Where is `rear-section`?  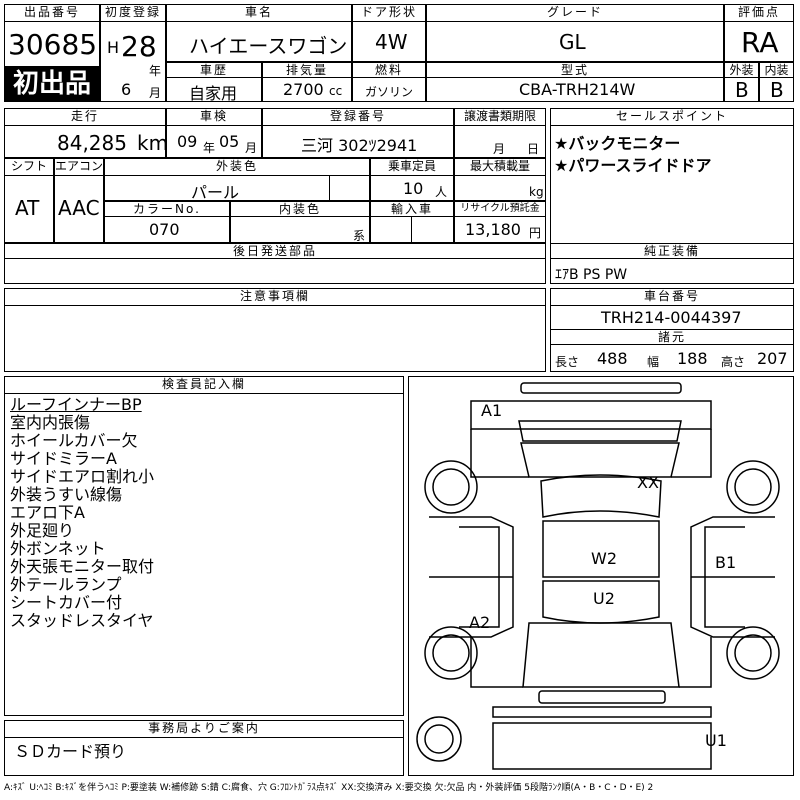
rear-section is located at coordinates (601, 655).